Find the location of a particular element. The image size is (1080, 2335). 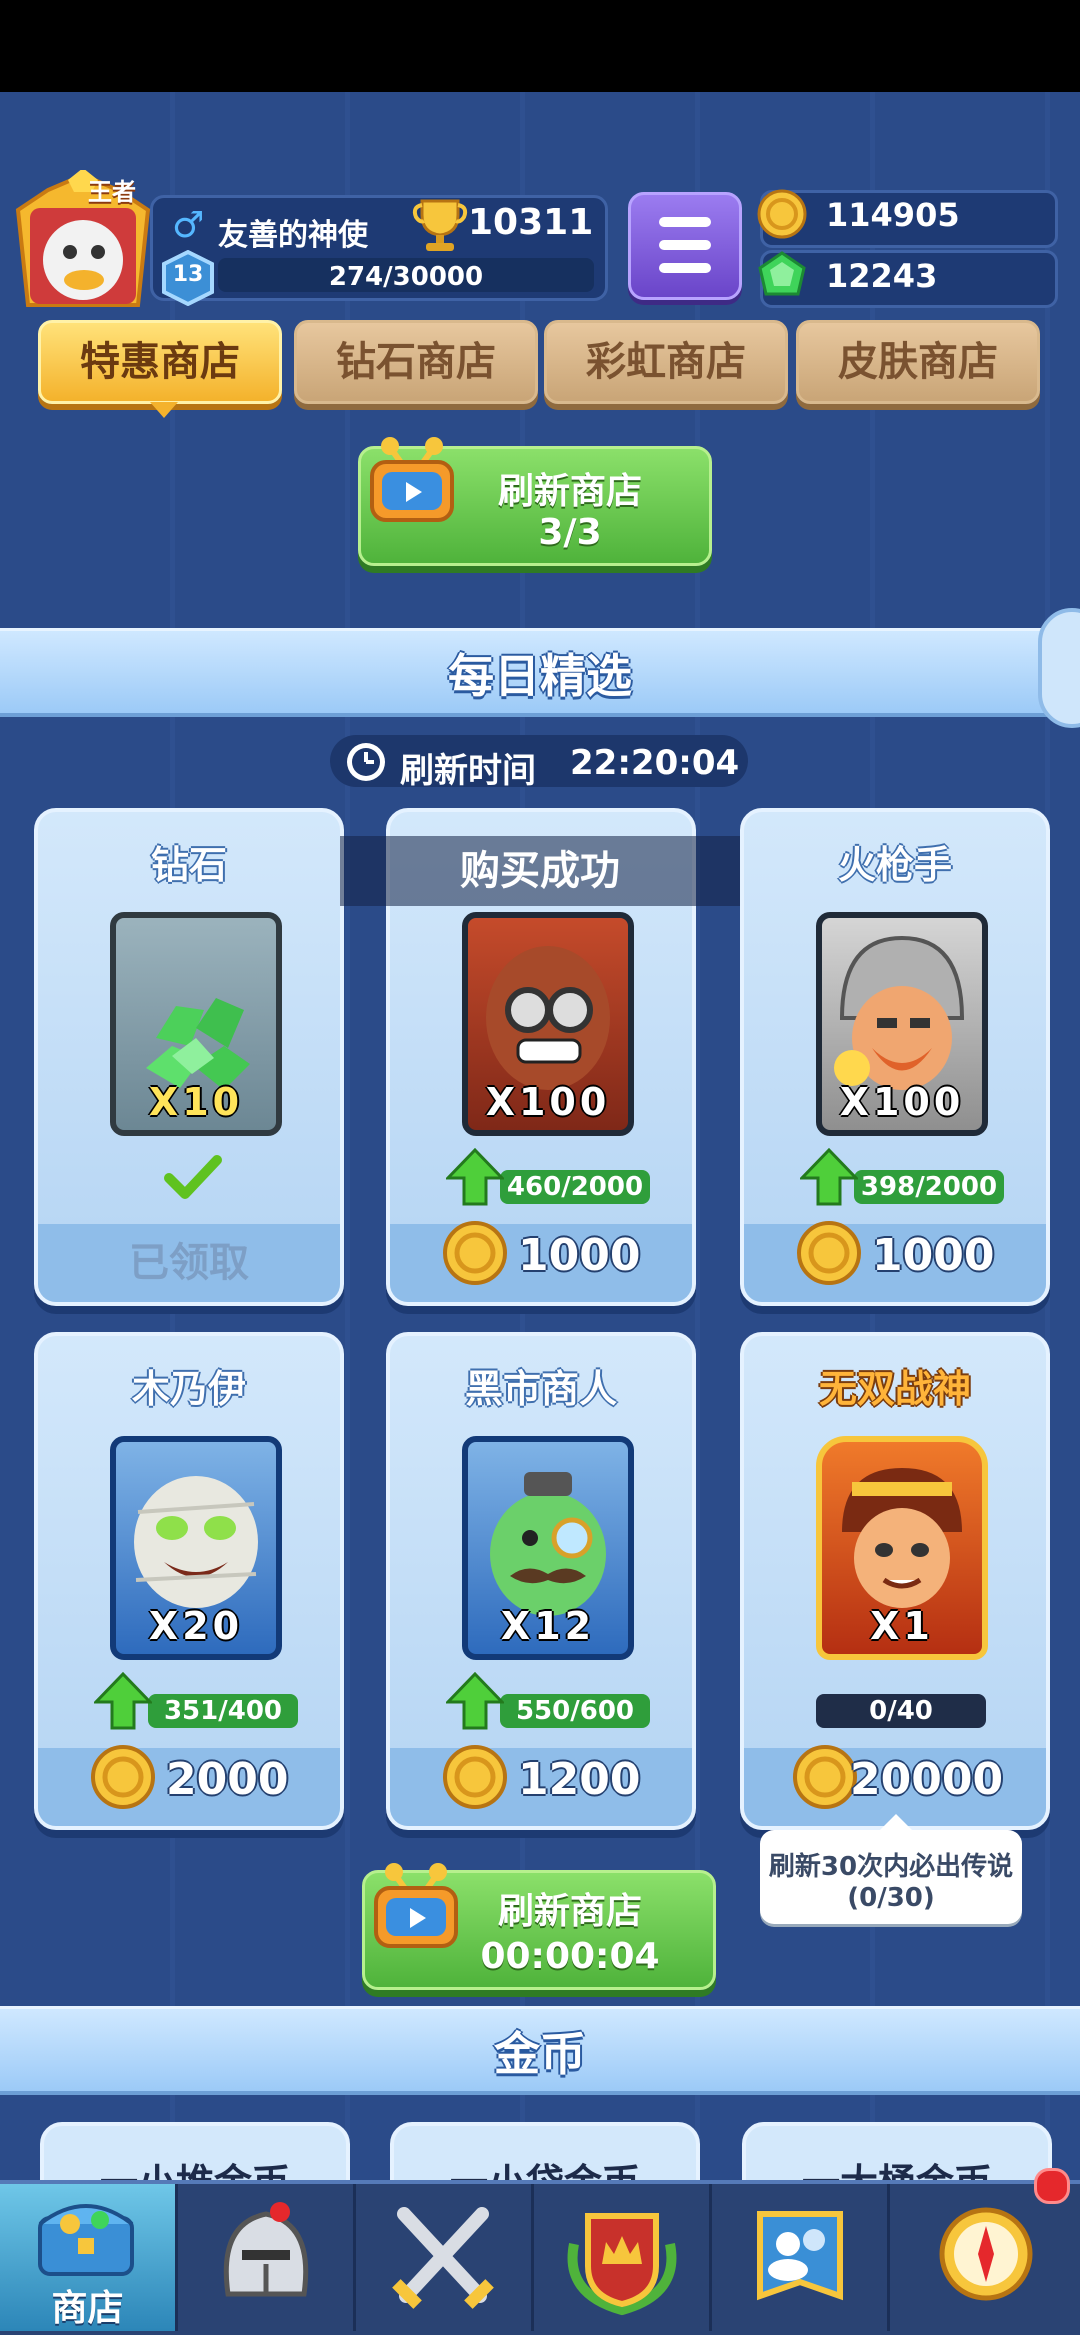

rank-badge: 王者 is located at coordinates (112, 192).